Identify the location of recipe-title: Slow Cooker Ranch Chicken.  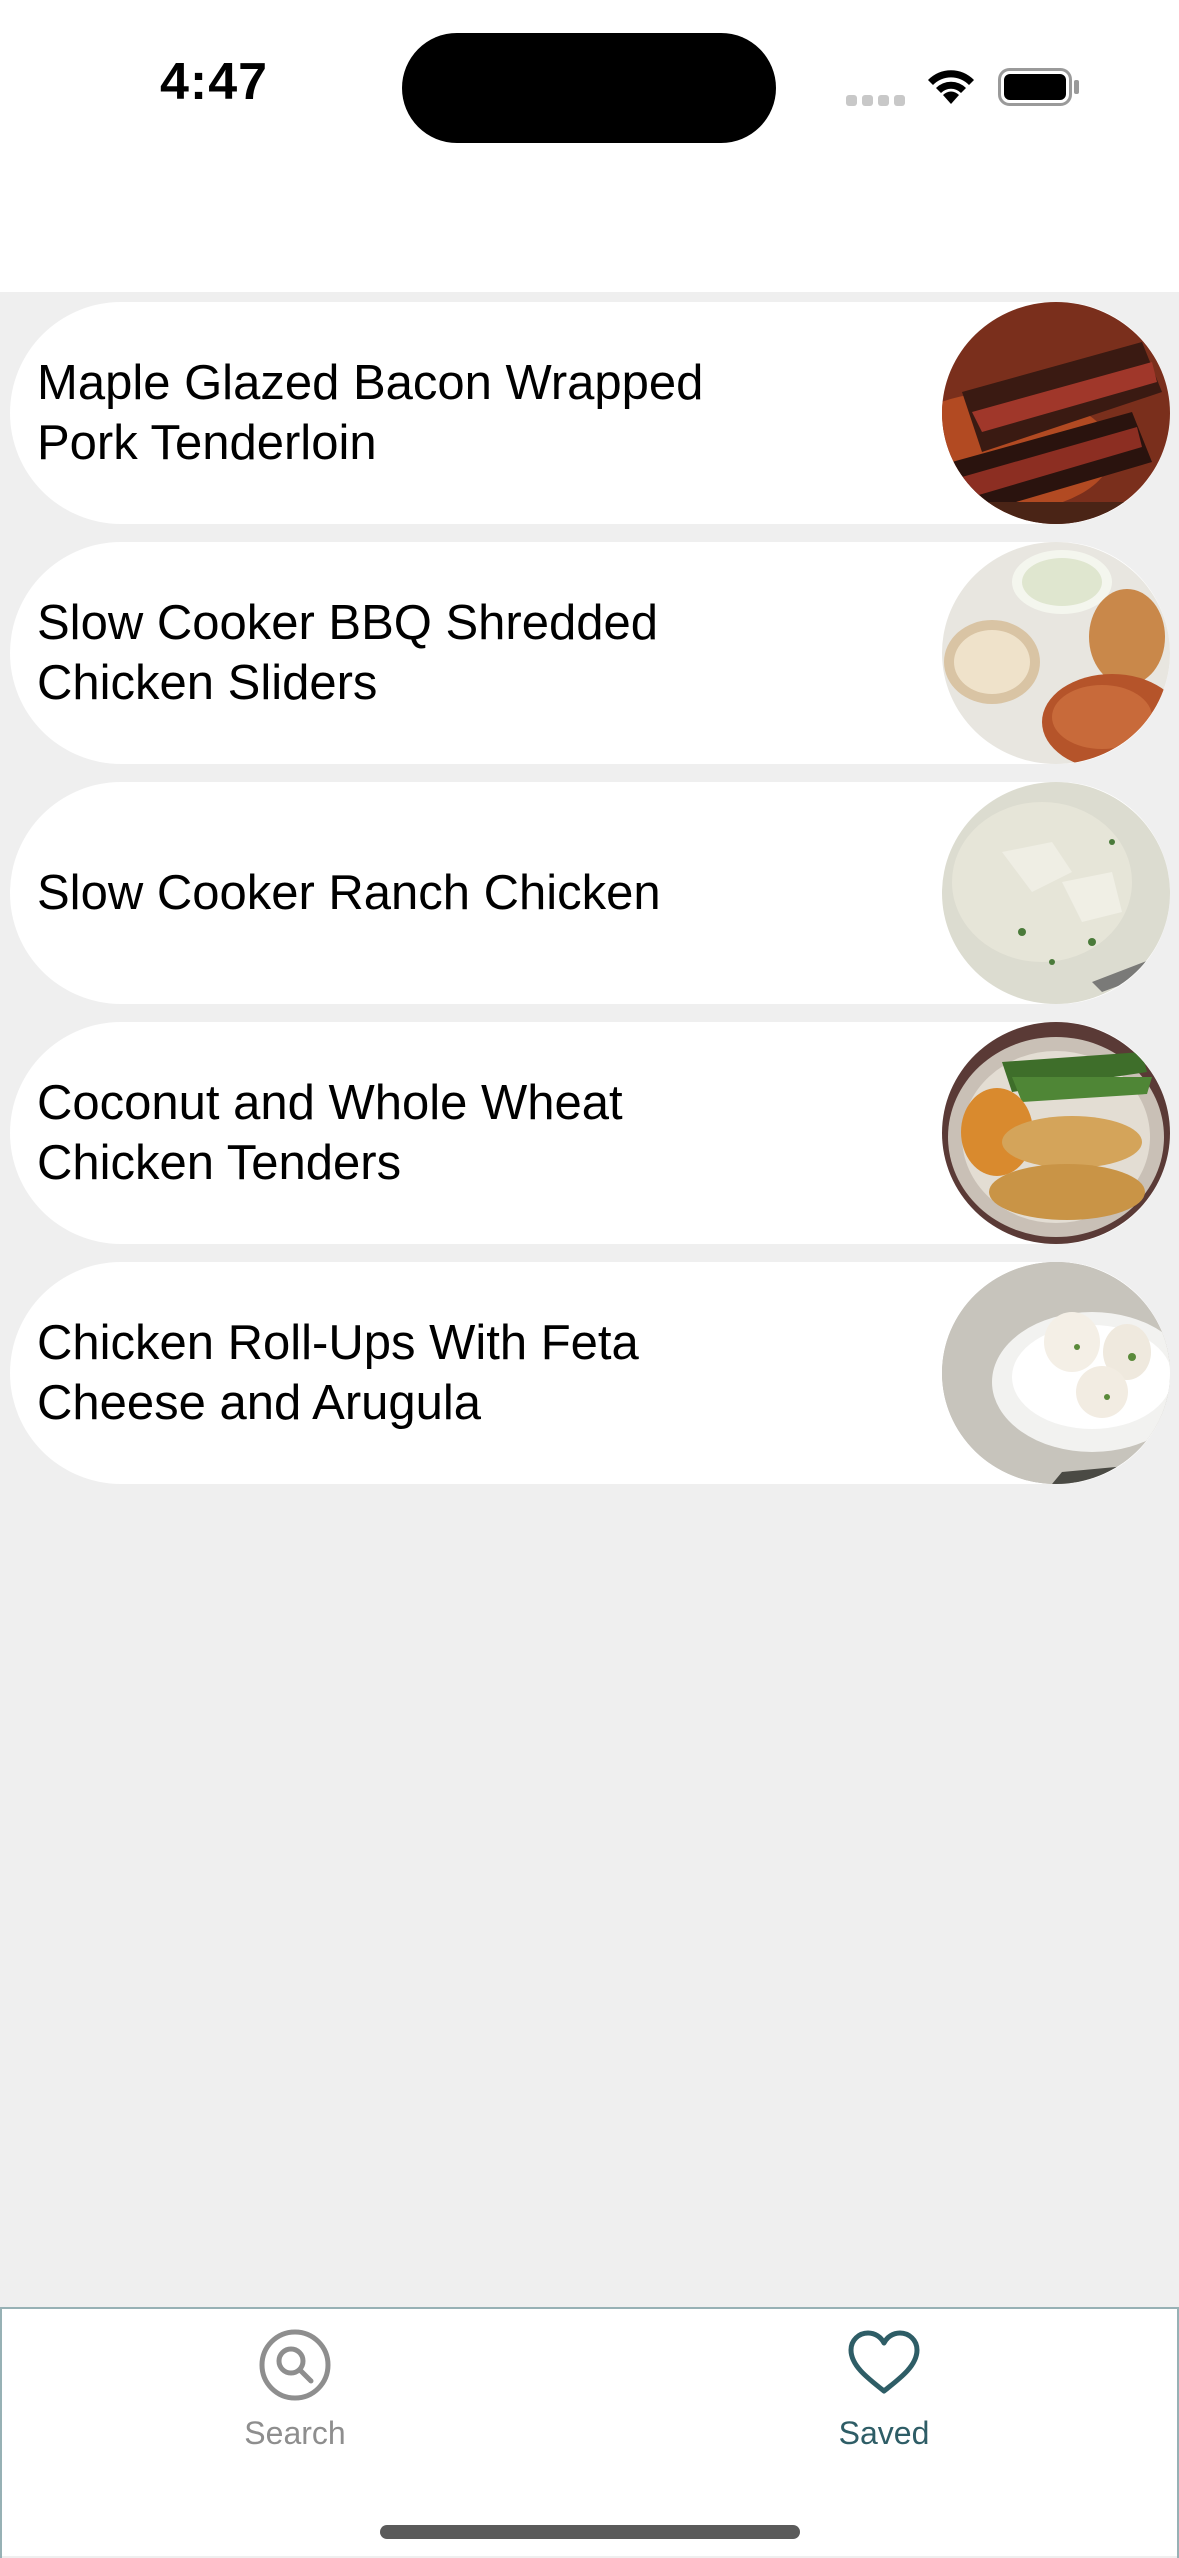
(349, 893).